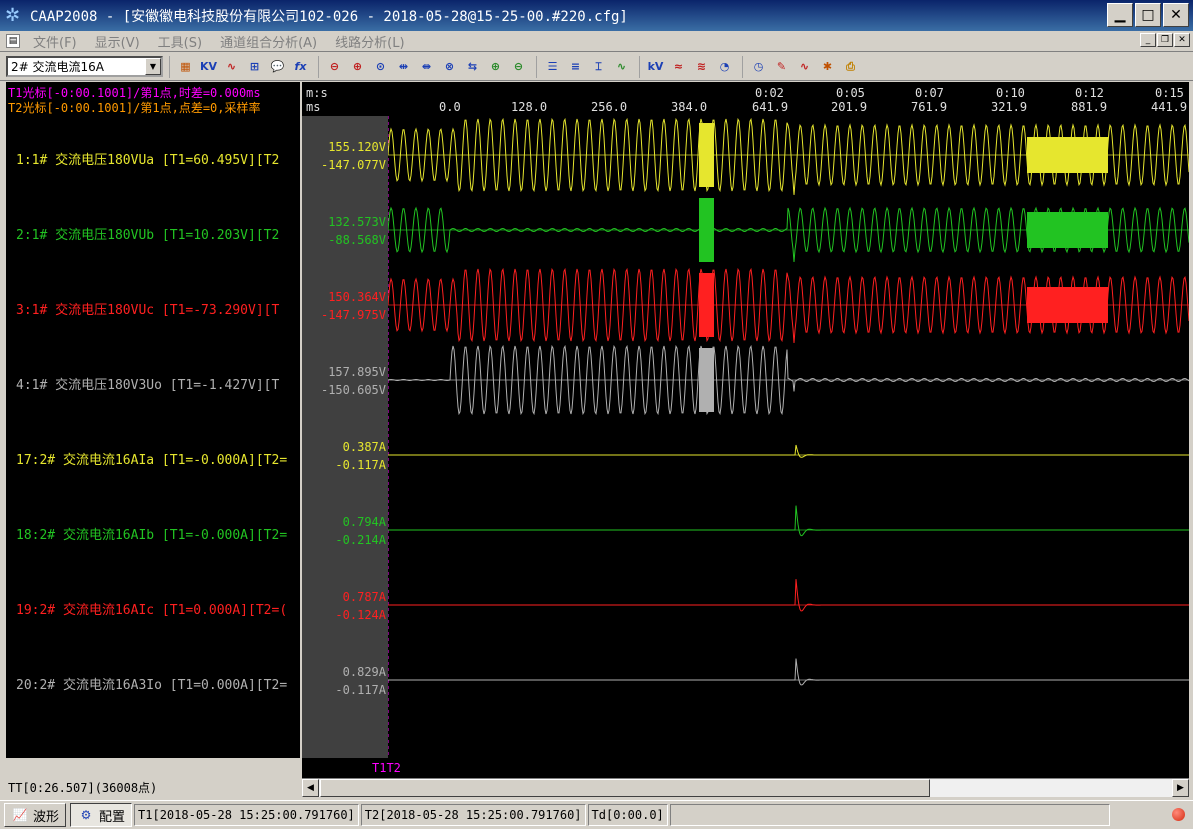 Image resolution: width=1193 pixels, height=829 pixels. I want to click on kv-display-icon: kV, so click(655, 67).